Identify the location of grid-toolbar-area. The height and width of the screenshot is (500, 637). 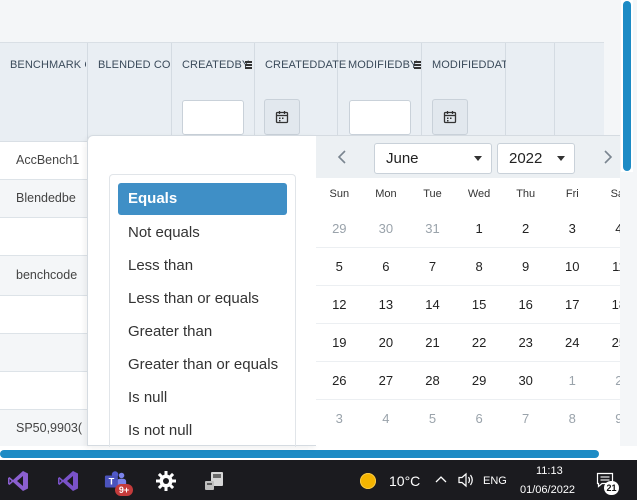
(318, 21).